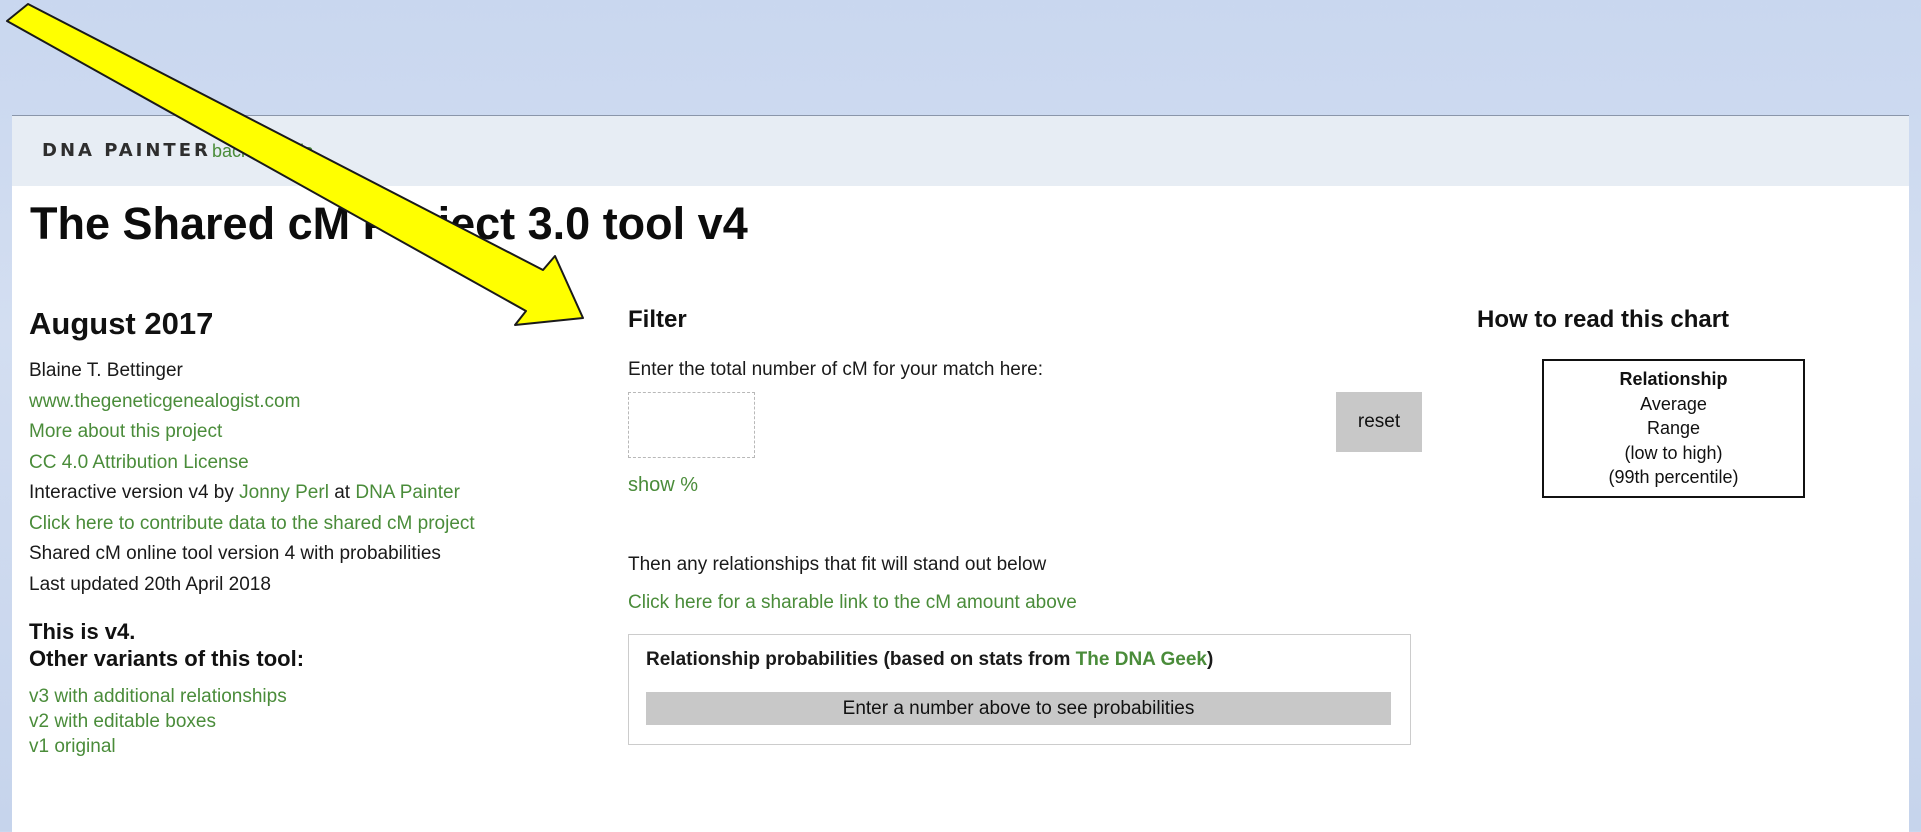 Image resolution: width=1921 pixels, height=832 pixels. What do you see at coordinates (342, 492) in the screenshot?
I see `interactive-at: at` at bounding box center [342, 492].